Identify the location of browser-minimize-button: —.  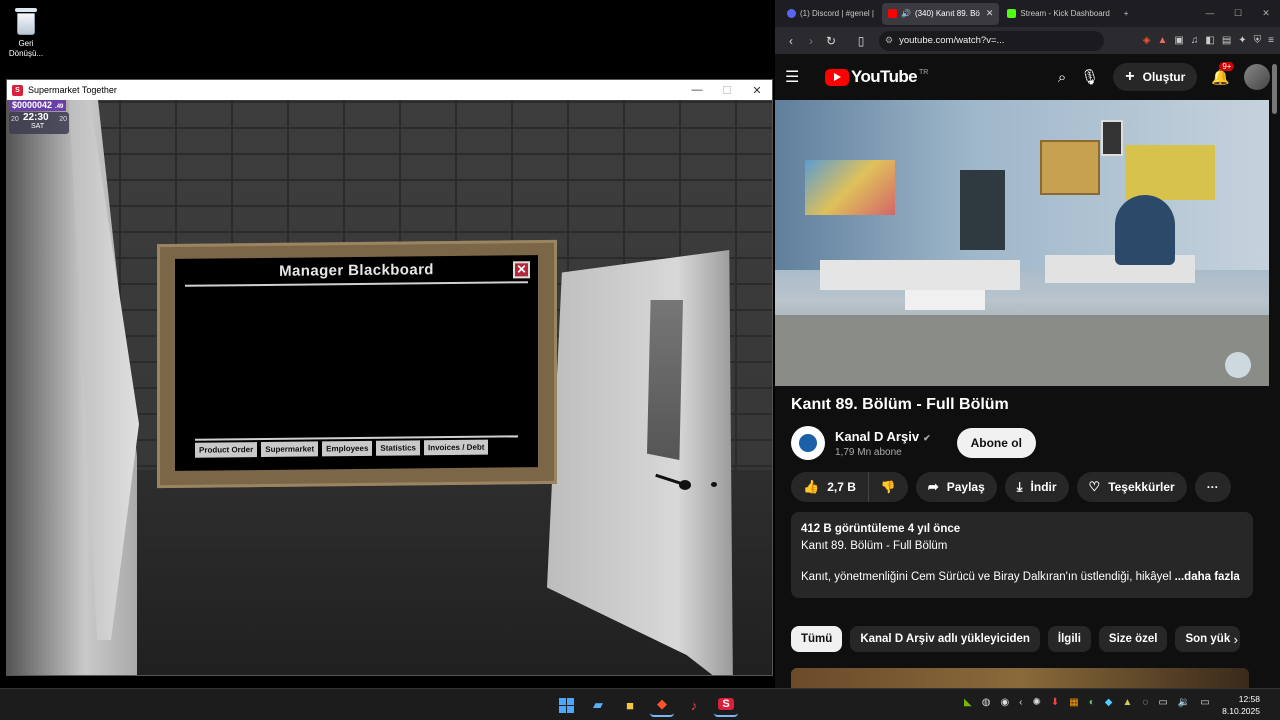
(1210, 13).